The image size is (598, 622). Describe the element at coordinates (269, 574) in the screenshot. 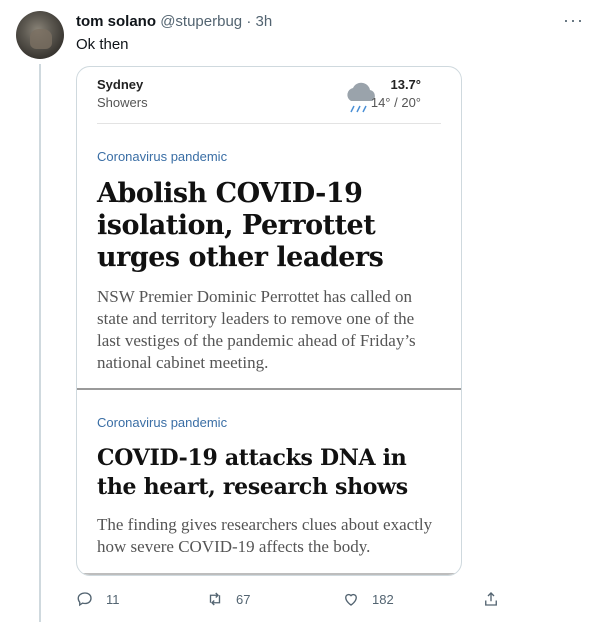

I see `card-bottom-rule` at that location.